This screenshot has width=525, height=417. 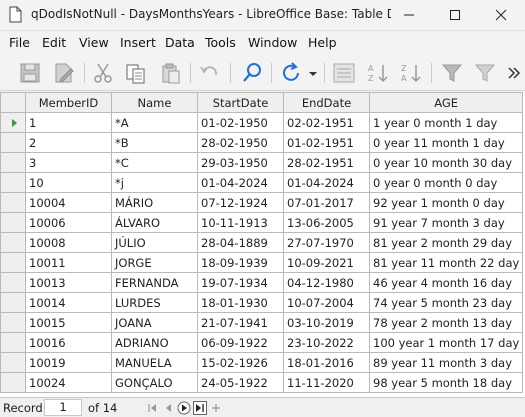 What do you see at coordinates (68, 122) in the screenshot?
I see `cell-memberid: 1` at bounding box center [68, 122].